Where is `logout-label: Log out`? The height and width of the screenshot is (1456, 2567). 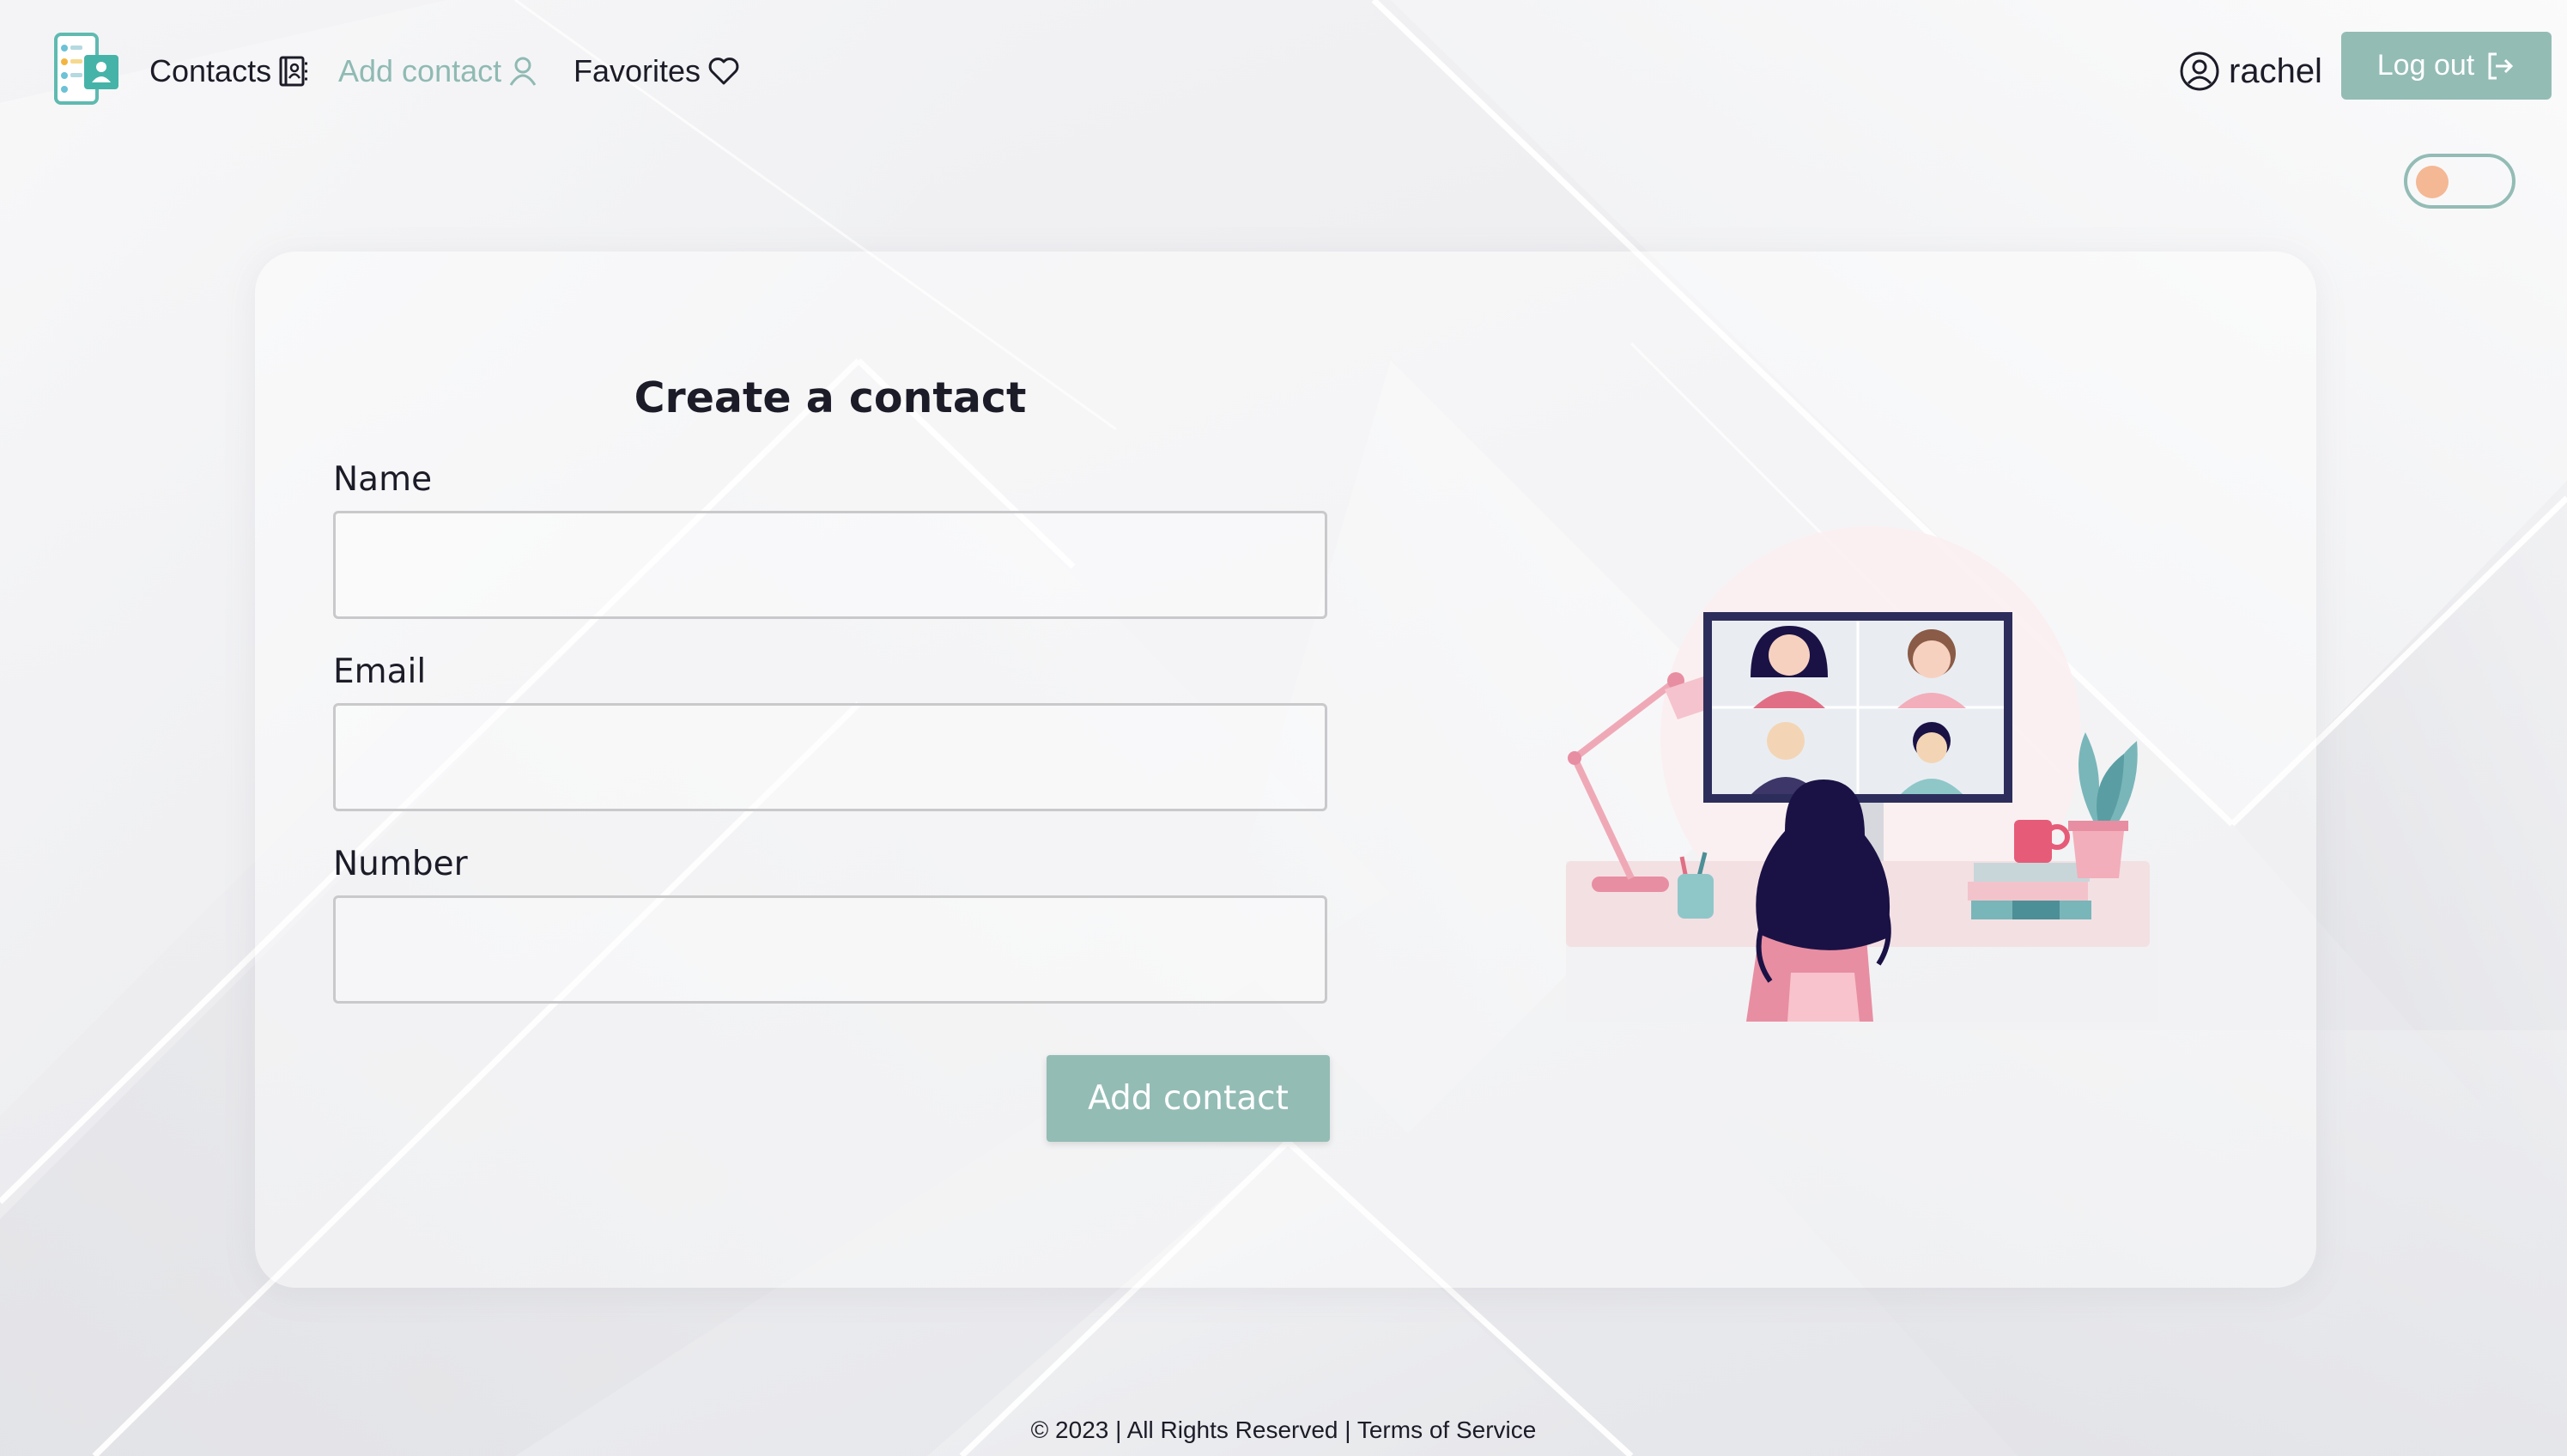
logout-label: Log out is located at coordinates (2426, 65).